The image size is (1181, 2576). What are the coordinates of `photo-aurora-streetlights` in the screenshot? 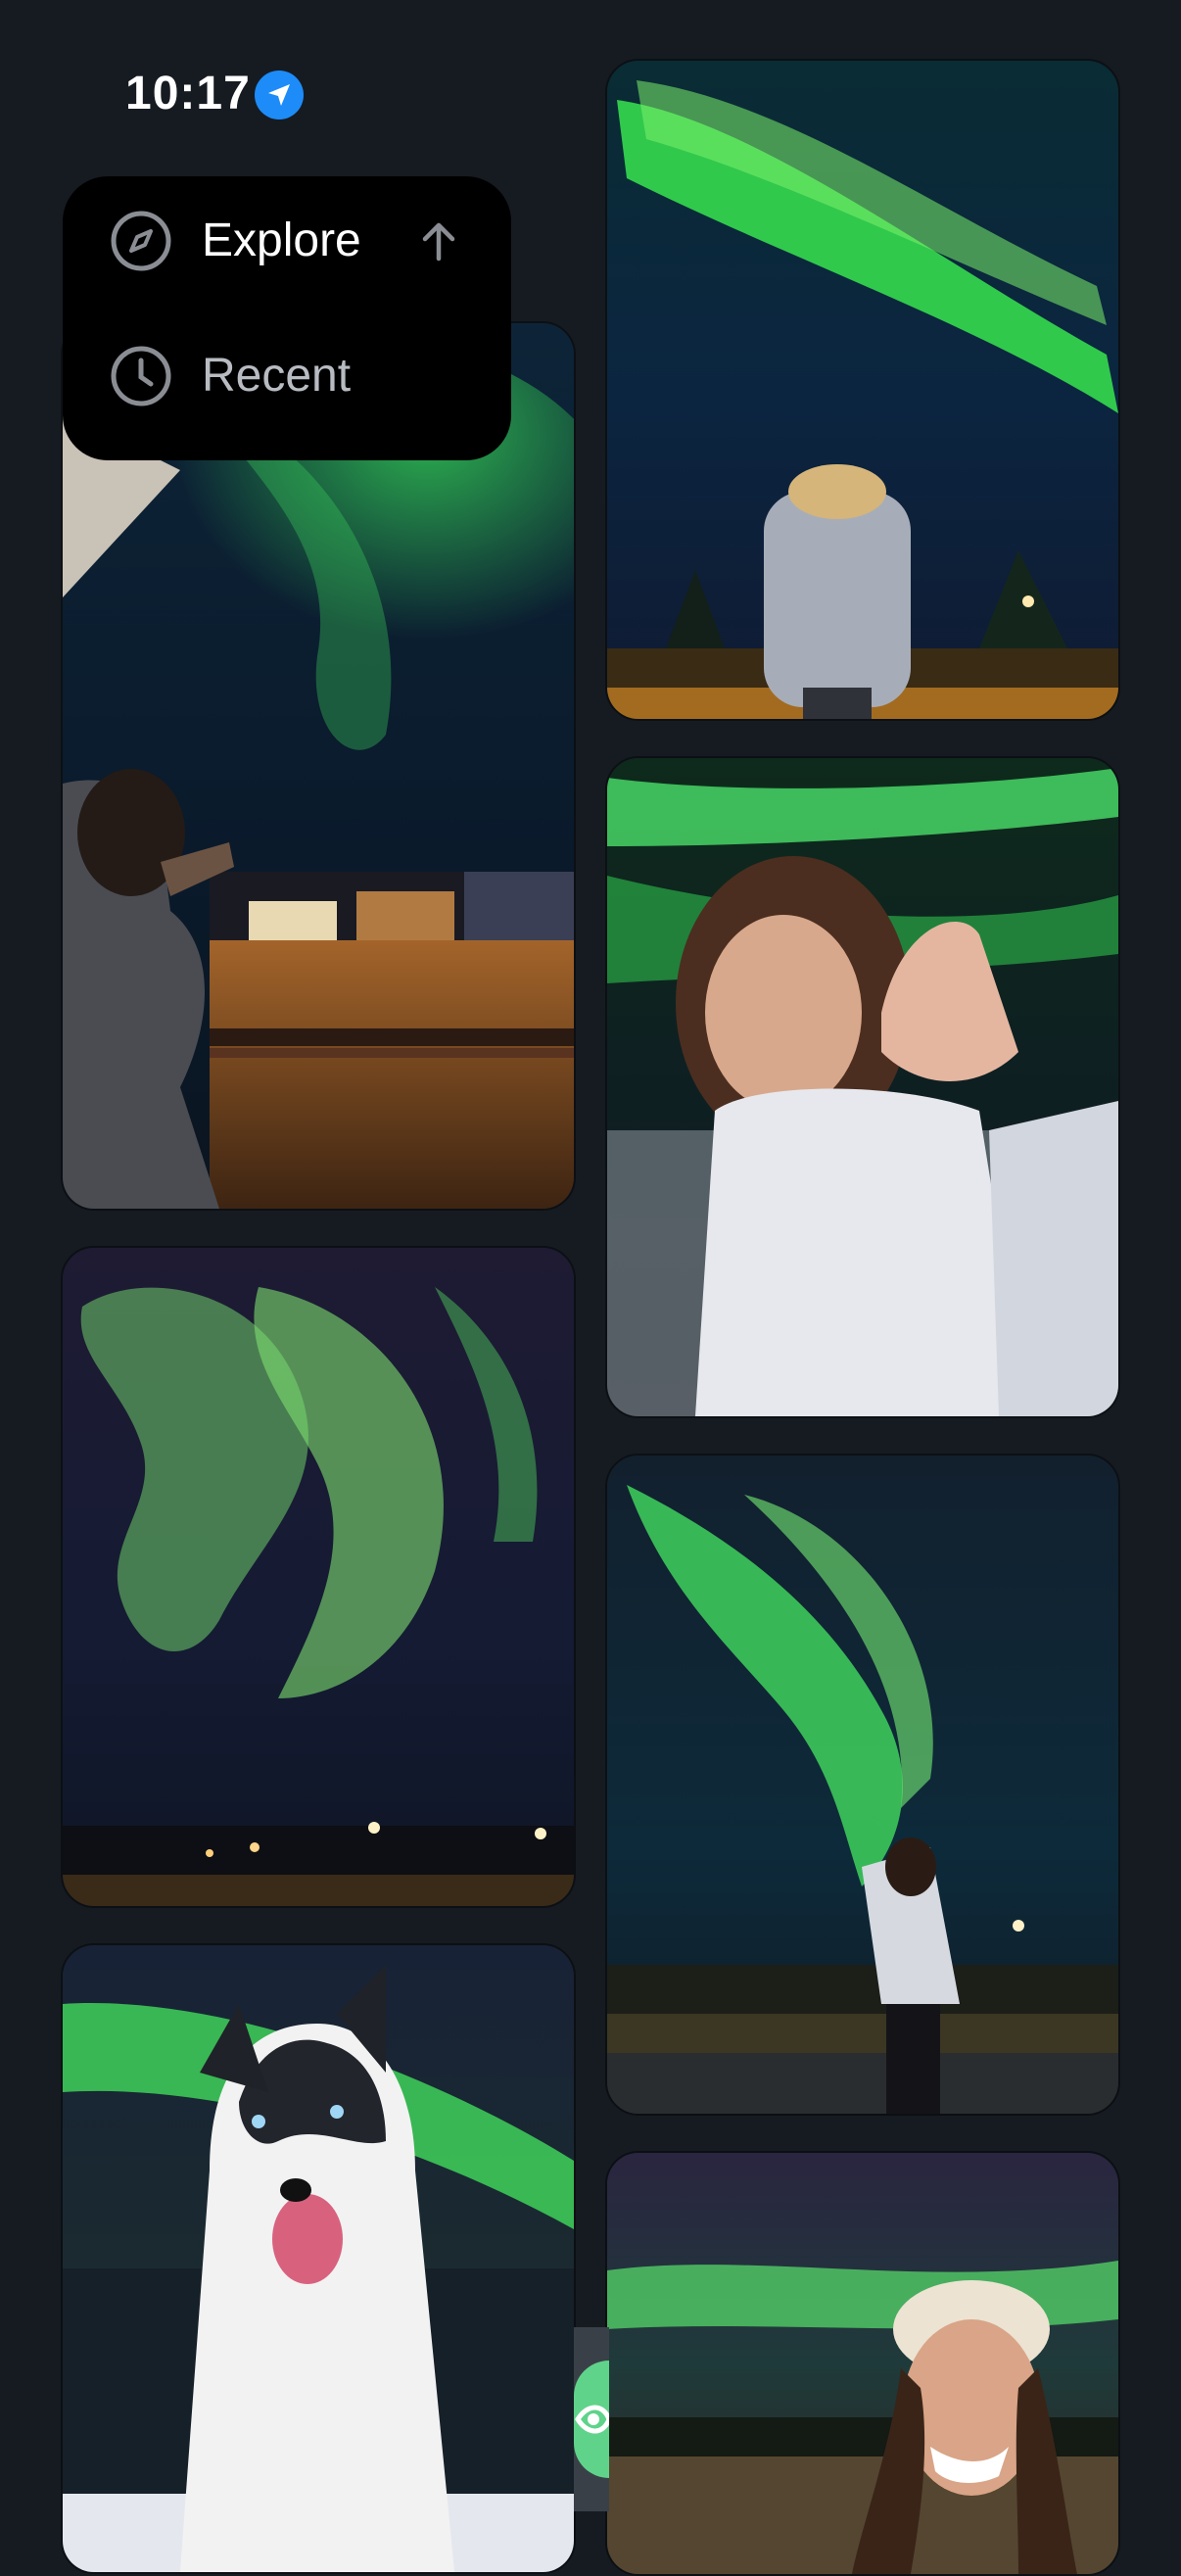 It's located at (319, 1577).